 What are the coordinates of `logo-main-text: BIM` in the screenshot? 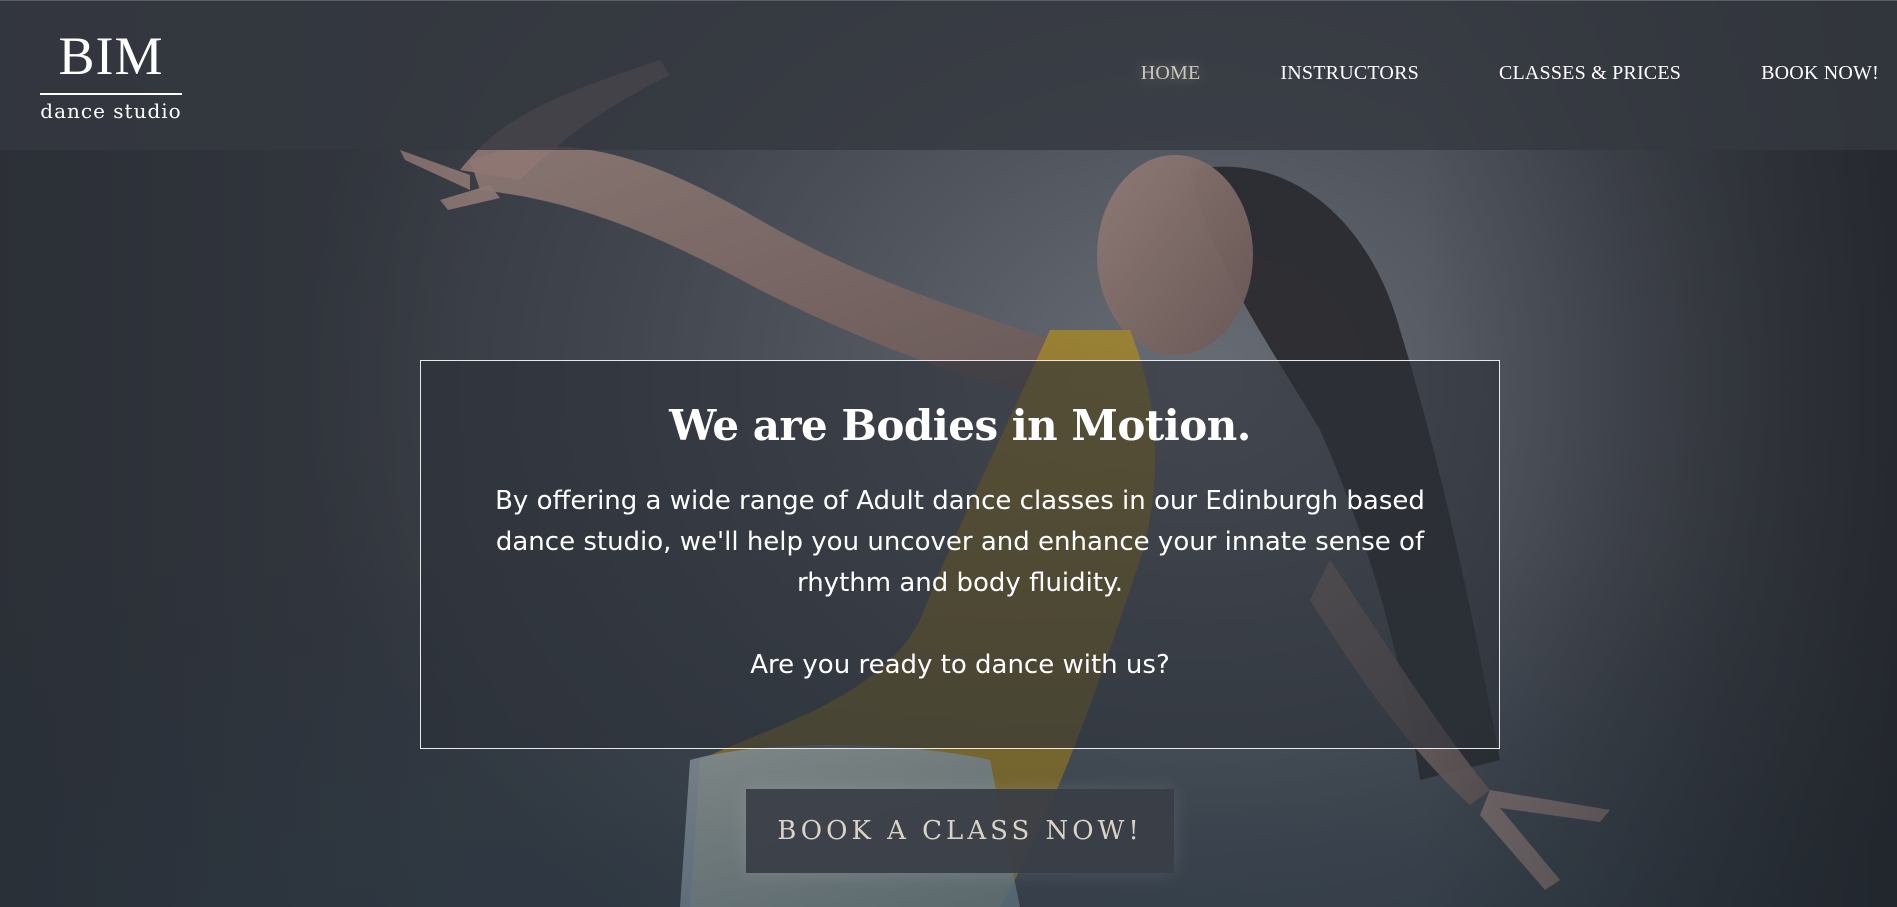 It's located at (111, 56).